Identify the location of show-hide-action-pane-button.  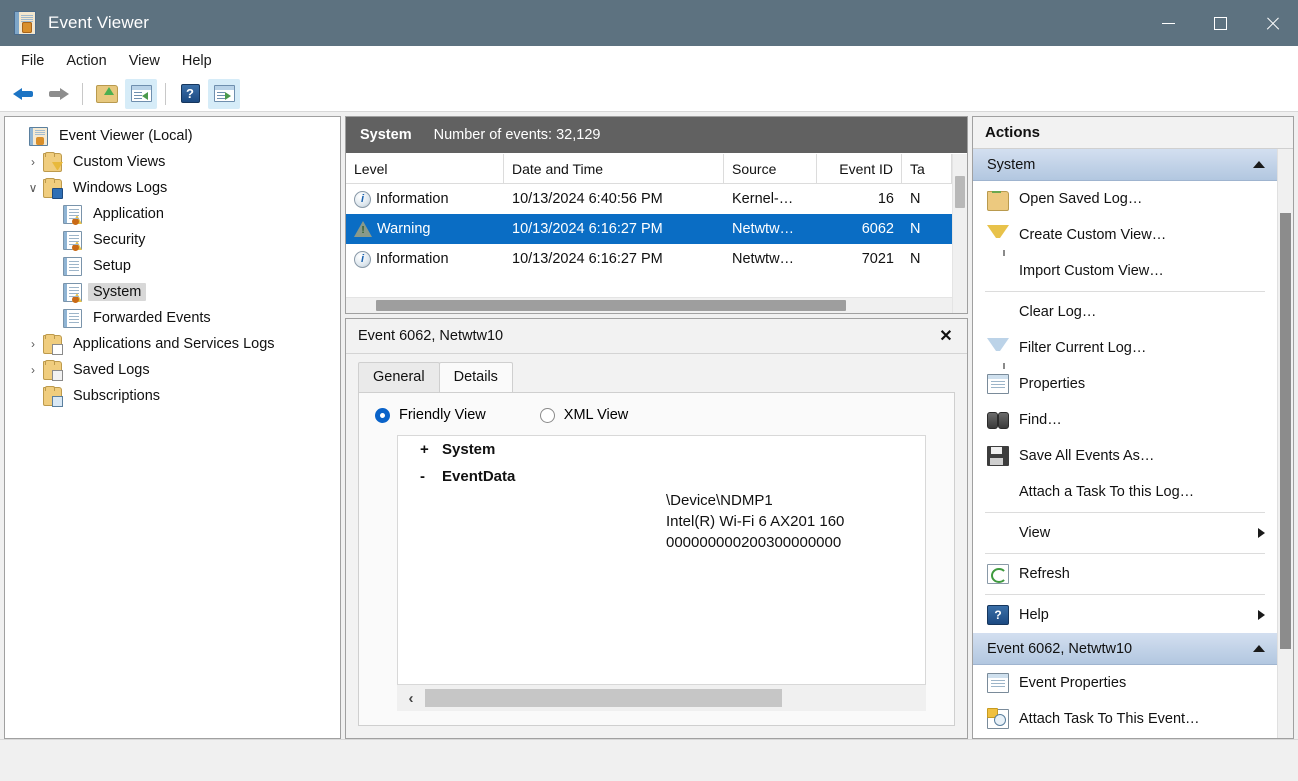
(224, 93).